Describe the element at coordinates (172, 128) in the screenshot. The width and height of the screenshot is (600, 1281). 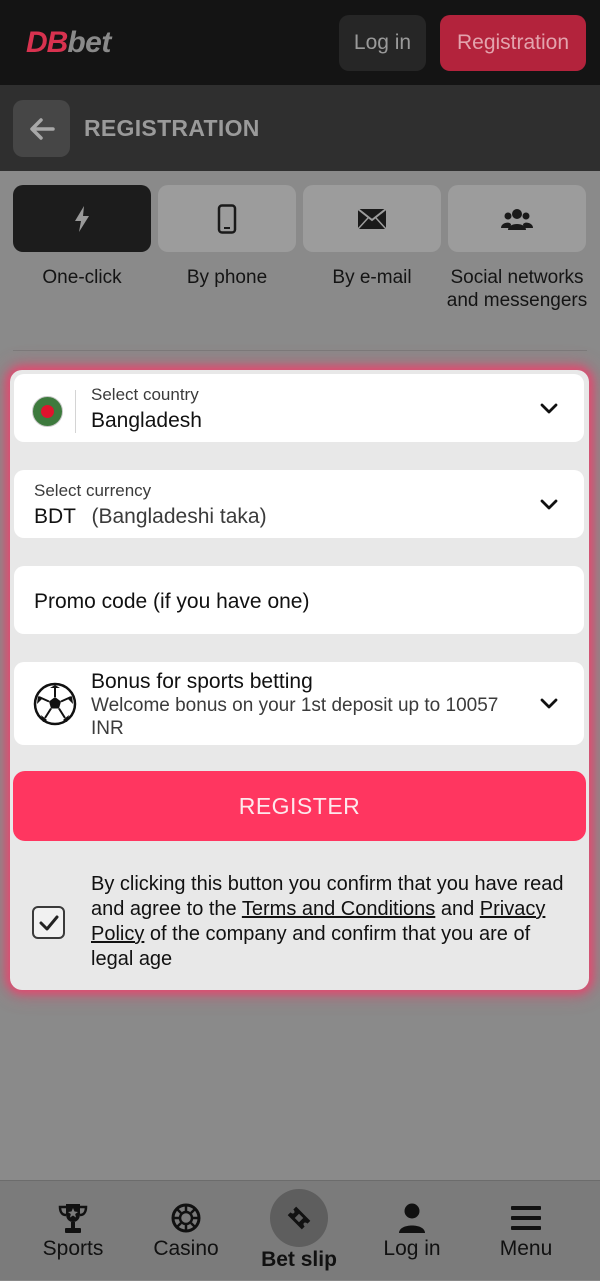
I see `page-title: REGISTRATION` at that location.